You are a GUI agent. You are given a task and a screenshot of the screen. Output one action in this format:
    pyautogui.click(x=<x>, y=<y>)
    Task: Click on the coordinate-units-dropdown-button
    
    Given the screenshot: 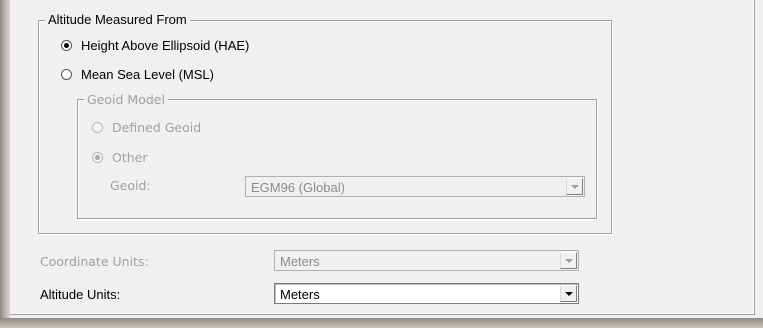 What is the action you would take?
    pyautogui.click(x=568, y=260)
    